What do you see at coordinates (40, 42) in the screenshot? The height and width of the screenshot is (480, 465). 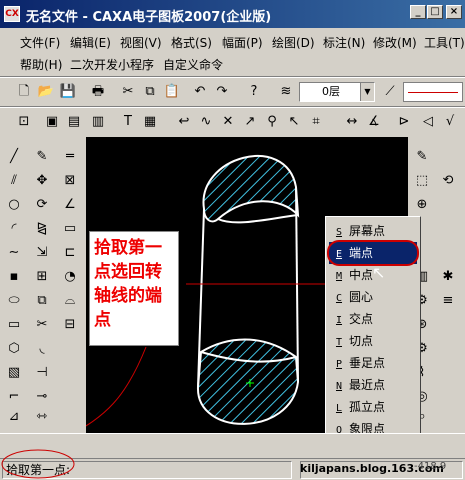 I see `menu-file: 文件(F)` at bounding box center [40, 42].